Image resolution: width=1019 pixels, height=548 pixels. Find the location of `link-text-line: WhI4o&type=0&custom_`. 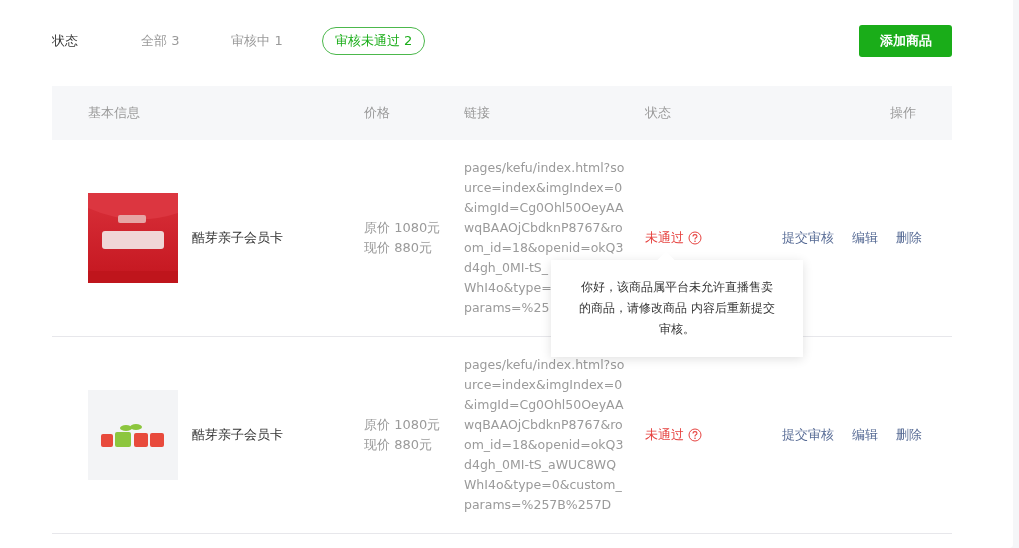

link-text-line: WhI4o&type=0&custom_ is located at coordinates (543, 485).